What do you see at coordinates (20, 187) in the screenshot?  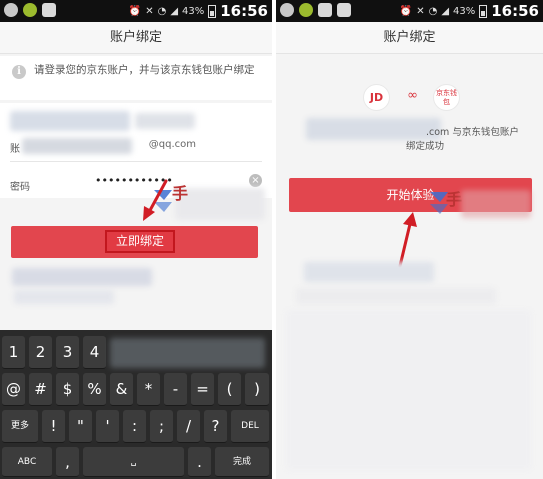 I see `password-label: 密码` at bounding box center [20, 187].